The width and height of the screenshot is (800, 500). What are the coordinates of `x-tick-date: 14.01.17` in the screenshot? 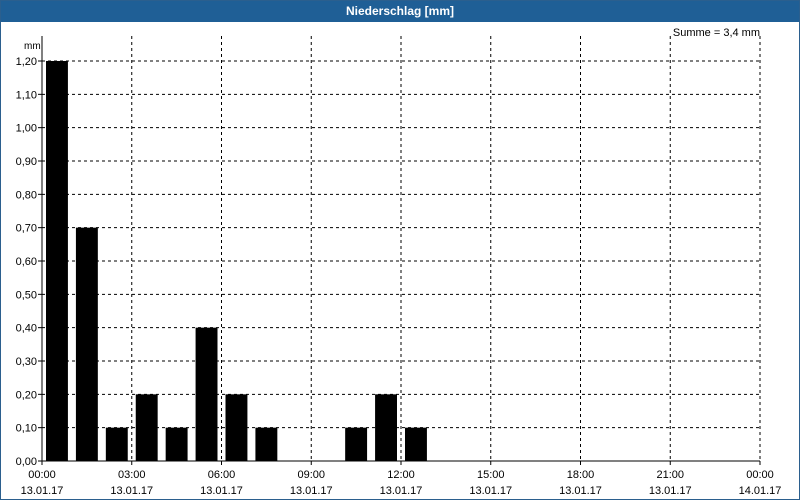 It's located at (760, 491).